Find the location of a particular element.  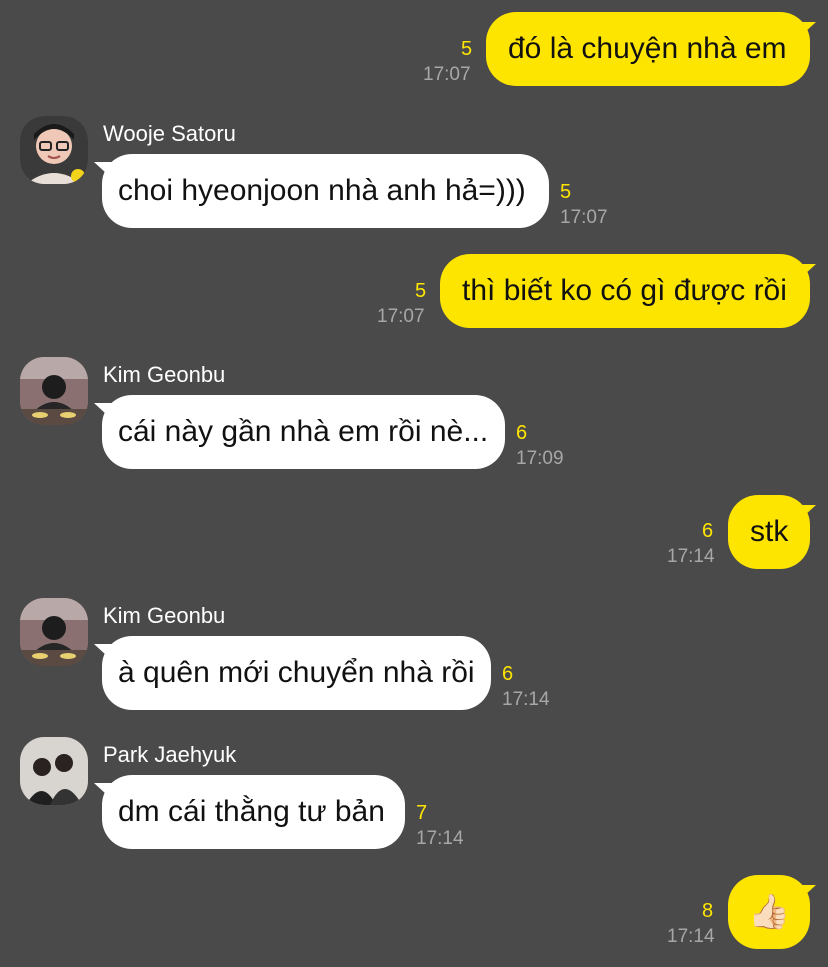

message-text: stk is located at coordinates (769, 531).